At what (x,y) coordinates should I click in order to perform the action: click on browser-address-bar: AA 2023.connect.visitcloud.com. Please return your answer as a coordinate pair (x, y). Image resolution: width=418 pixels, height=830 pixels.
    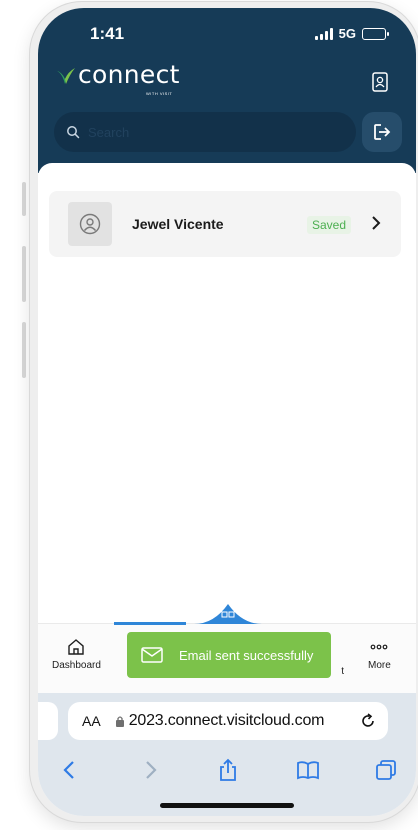
    Looking at the image, I should click on (227, 720).